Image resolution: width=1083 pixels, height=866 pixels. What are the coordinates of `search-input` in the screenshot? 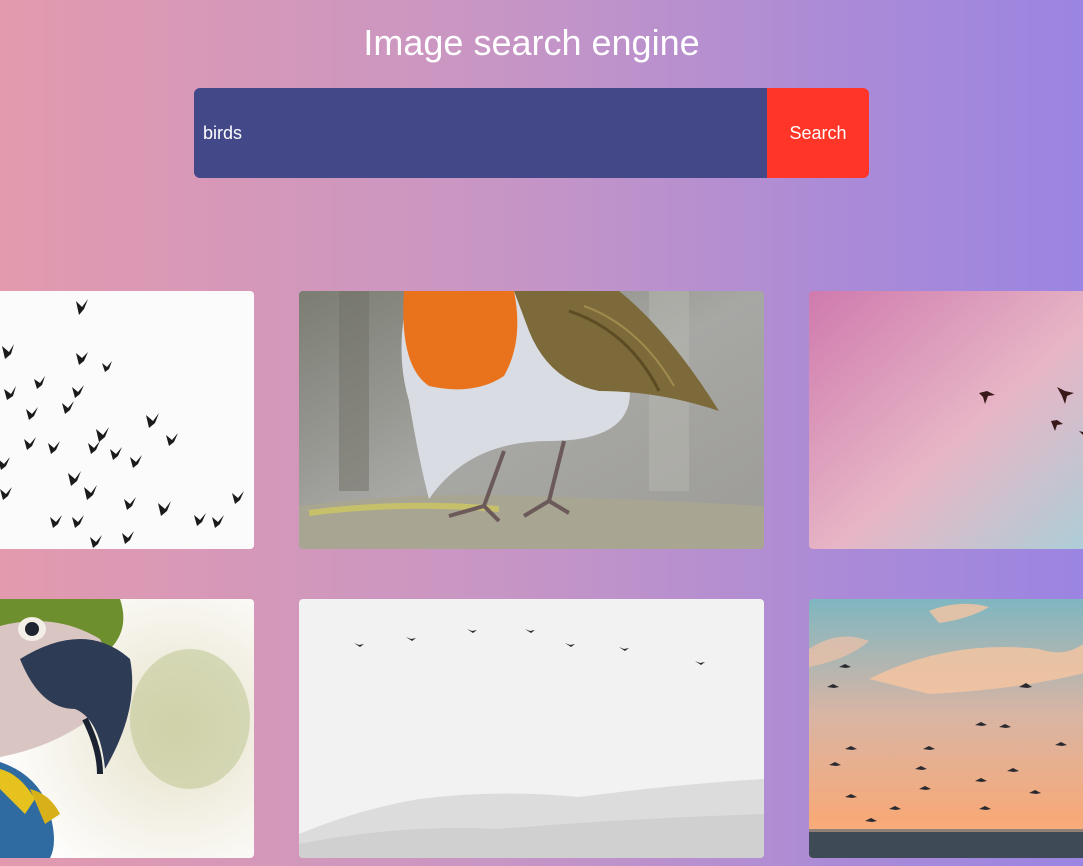 It's located at (480, 133).